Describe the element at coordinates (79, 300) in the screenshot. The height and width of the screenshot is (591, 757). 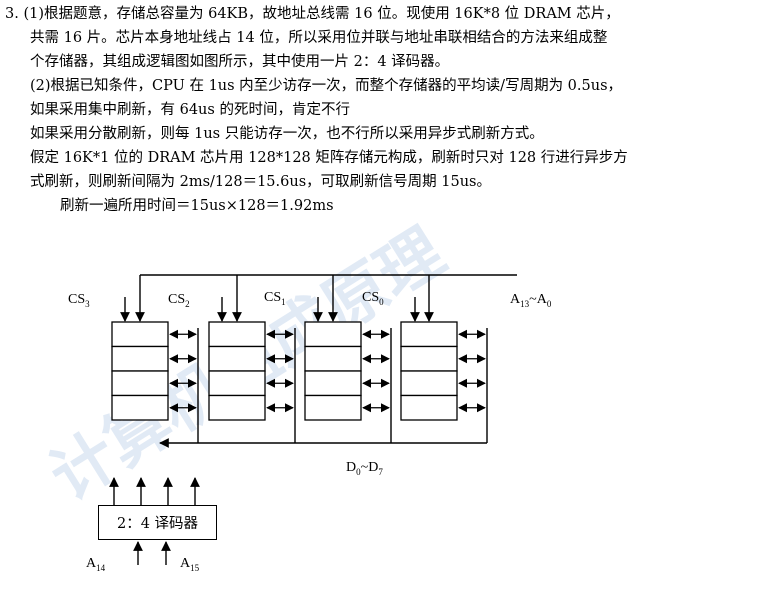
I see `cs3-label: CS3` at that location.